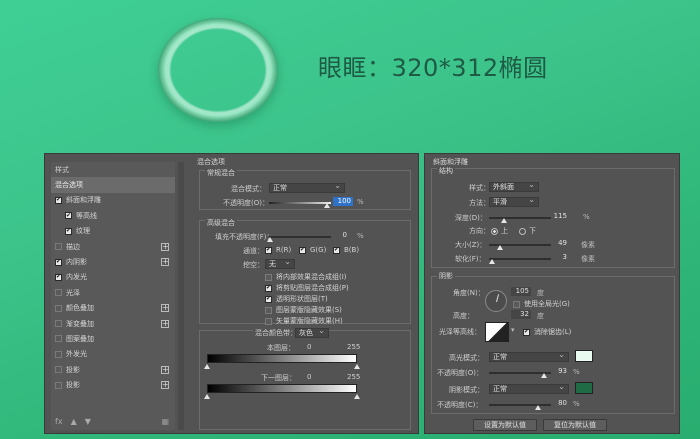 This screenshot has height=439, width=700. Describe the element at coordinates (312, 332) in the screenshot. I see `blend-if-select: 灰色` at that location.